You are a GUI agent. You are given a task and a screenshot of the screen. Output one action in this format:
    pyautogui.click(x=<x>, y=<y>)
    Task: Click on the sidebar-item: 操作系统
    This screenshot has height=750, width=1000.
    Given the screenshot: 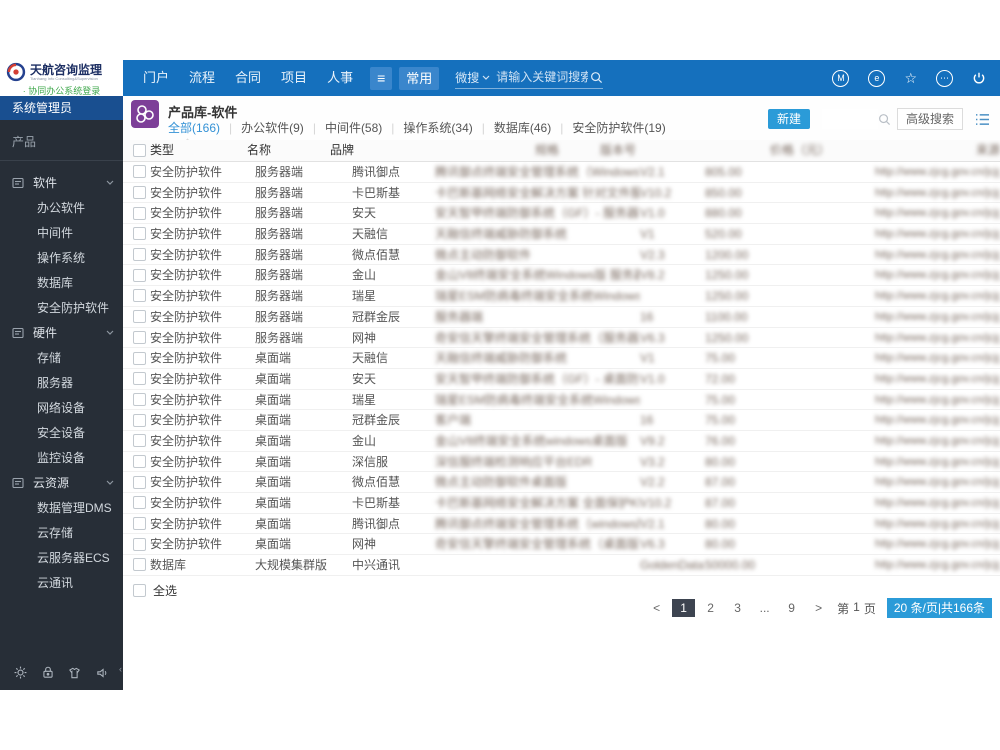 What is the action you would take?
    pyautogui.click(x=61, y=257)
    